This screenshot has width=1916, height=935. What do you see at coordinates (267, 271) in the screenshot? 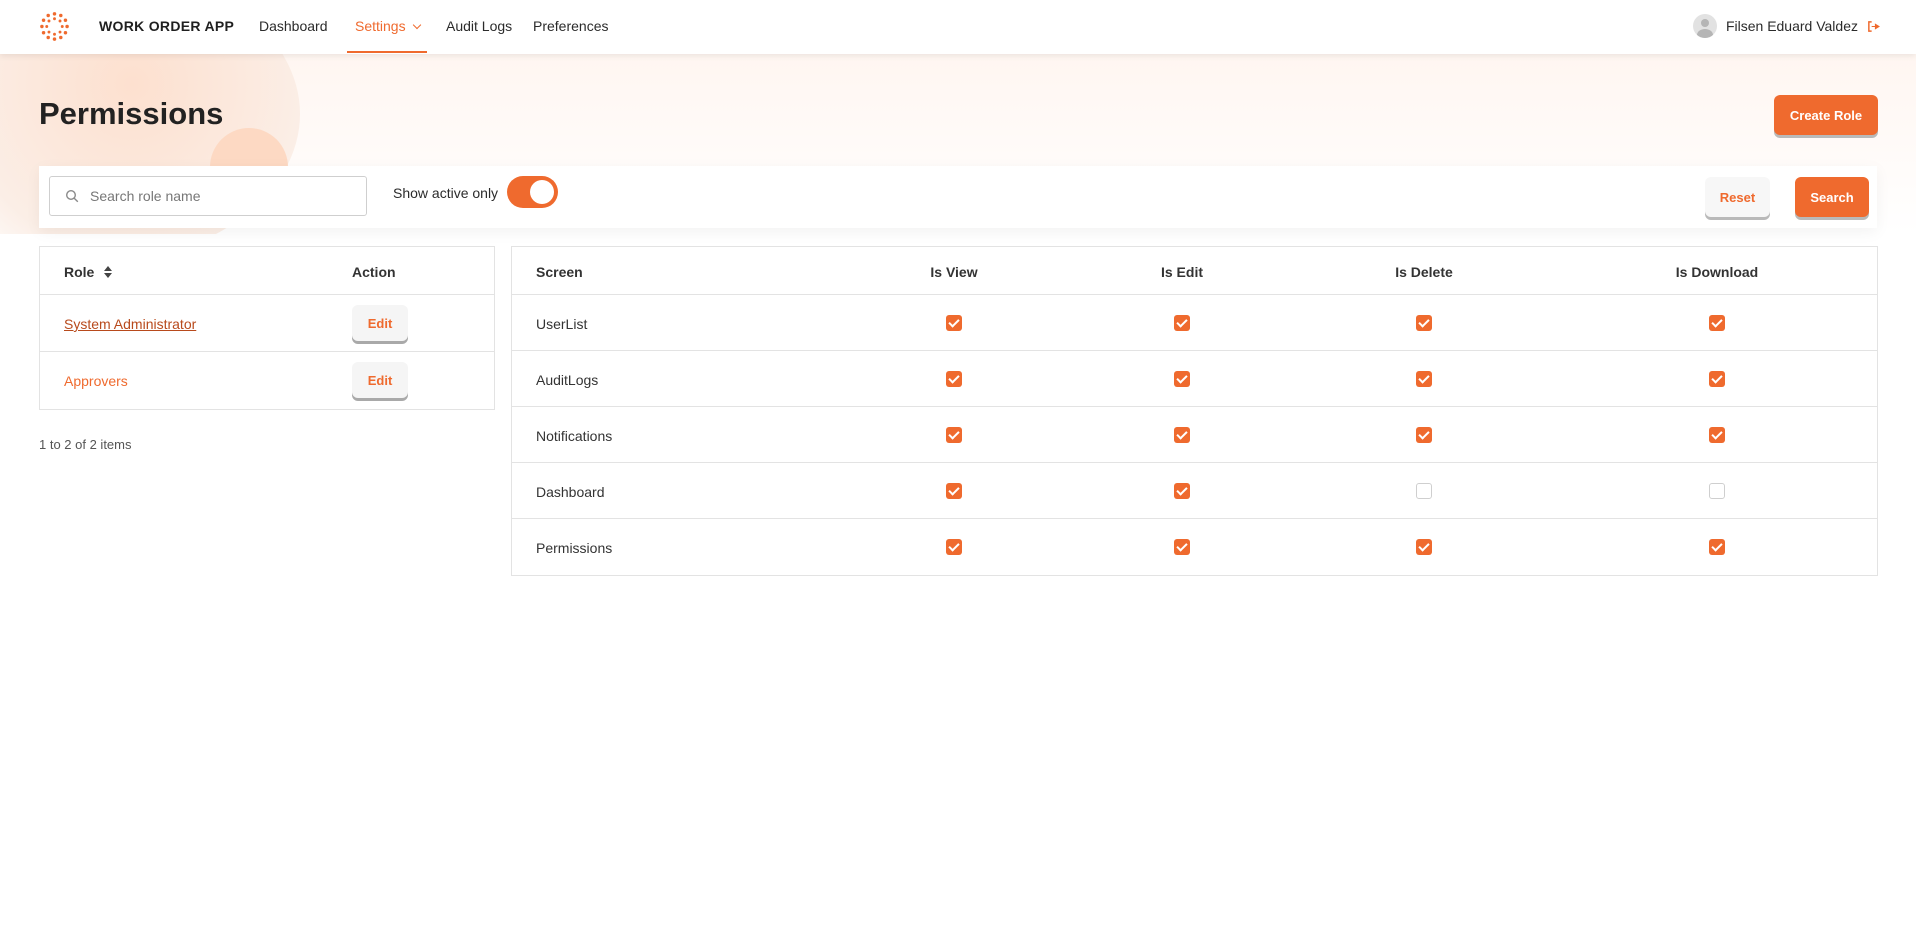
I see `roles-table-header: Role Action` at bounding box center [267, 271].